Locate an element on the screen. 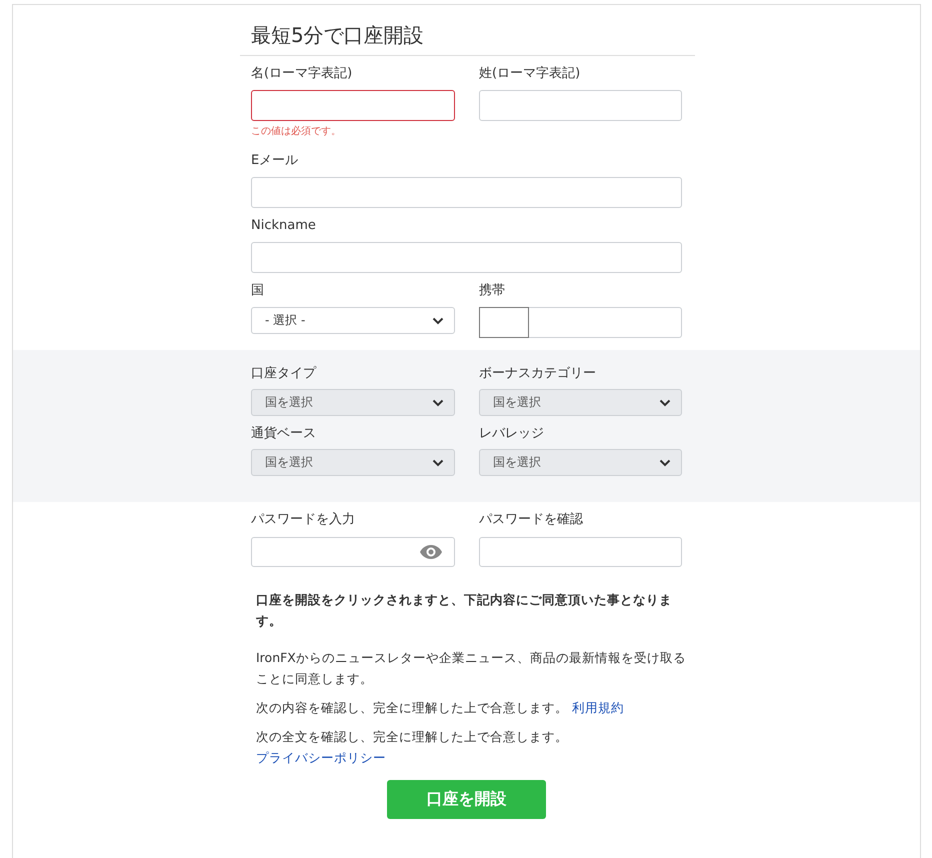 This screenshot has height=858, width=932. country-select: - 選択 - is located at coordinates (353, 320).